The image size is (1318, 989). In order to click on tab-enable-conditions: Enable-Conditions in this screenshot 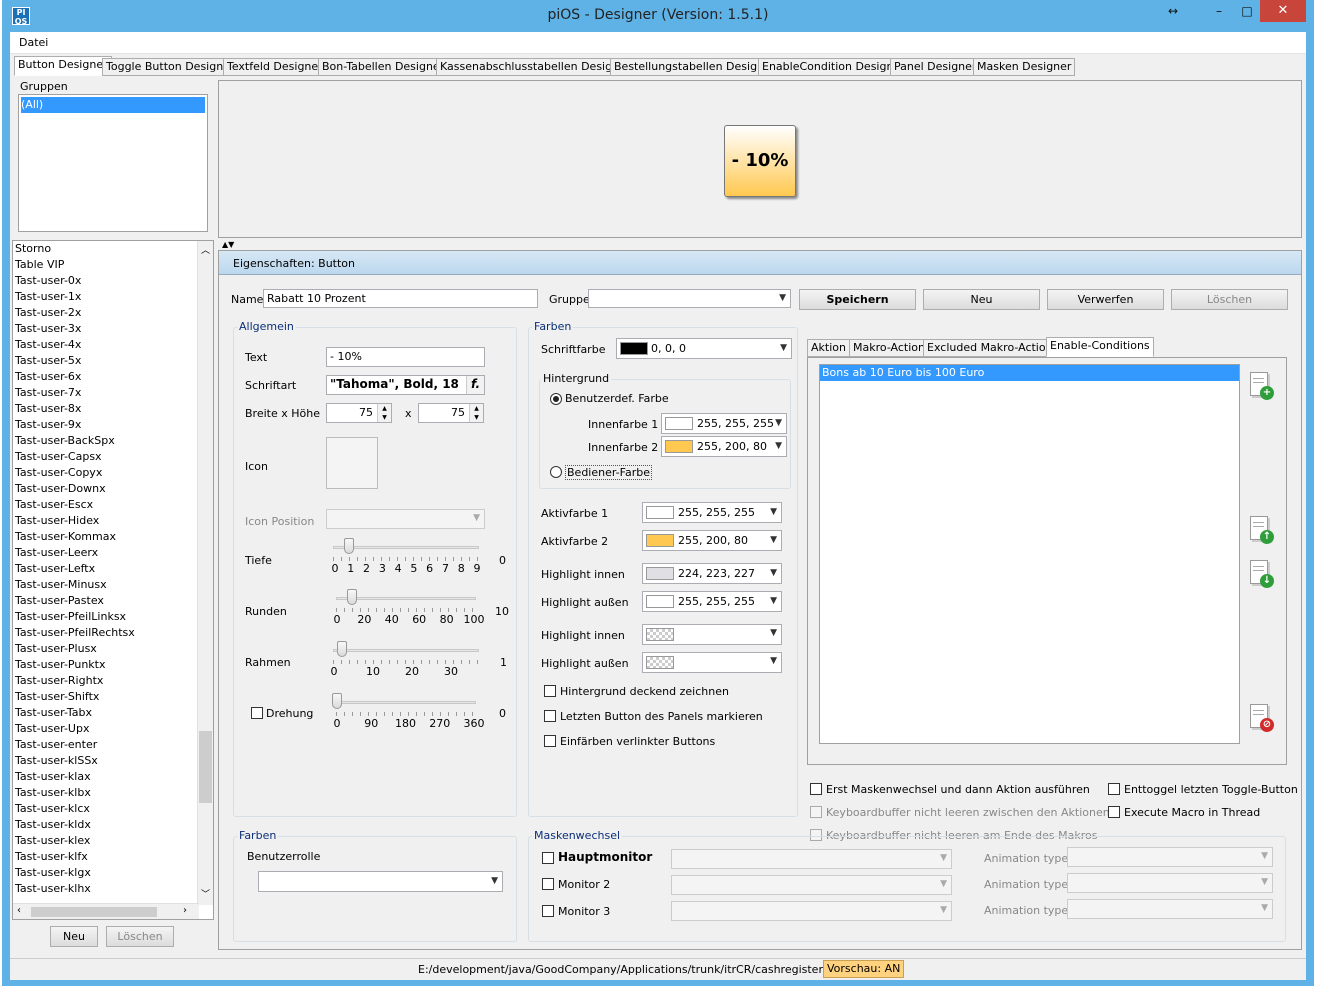, I will do `click(1100, 347)`.